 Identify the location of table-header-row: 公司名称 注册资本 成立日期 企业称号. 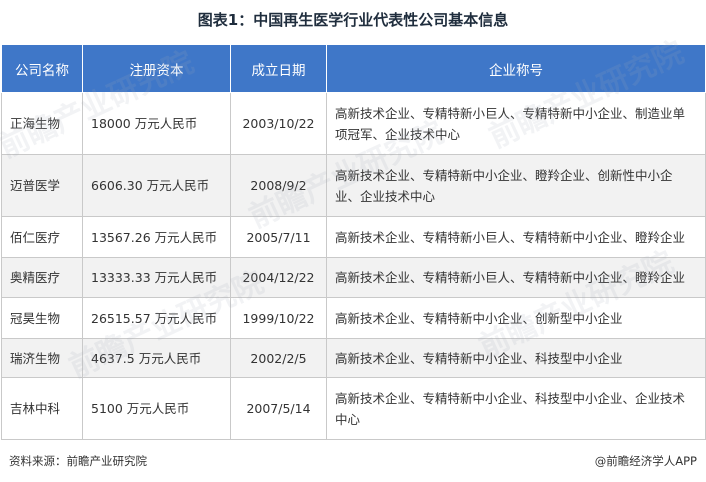
(353, 68).